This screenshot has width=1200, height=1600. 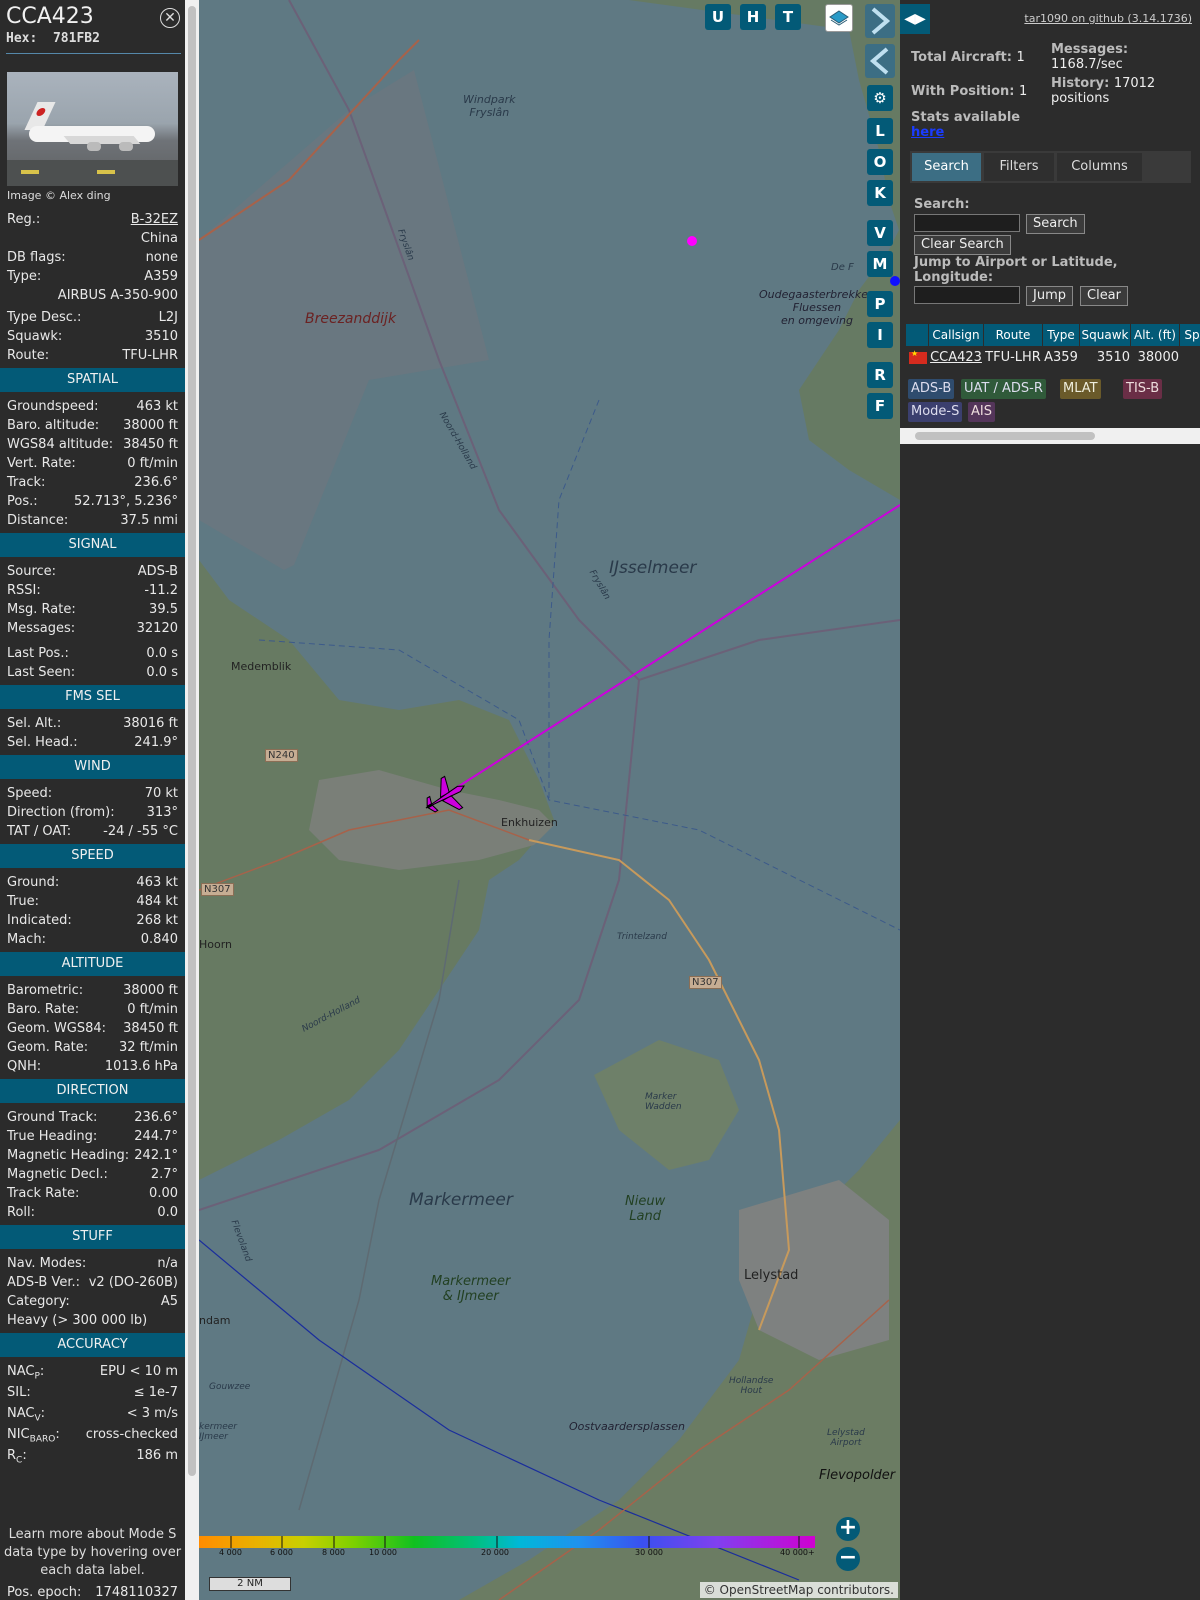 What do you see at coordinates (26, 939) in the screenshot?
I see `info-row-label: Mach:` at bounding box center [26, 939].